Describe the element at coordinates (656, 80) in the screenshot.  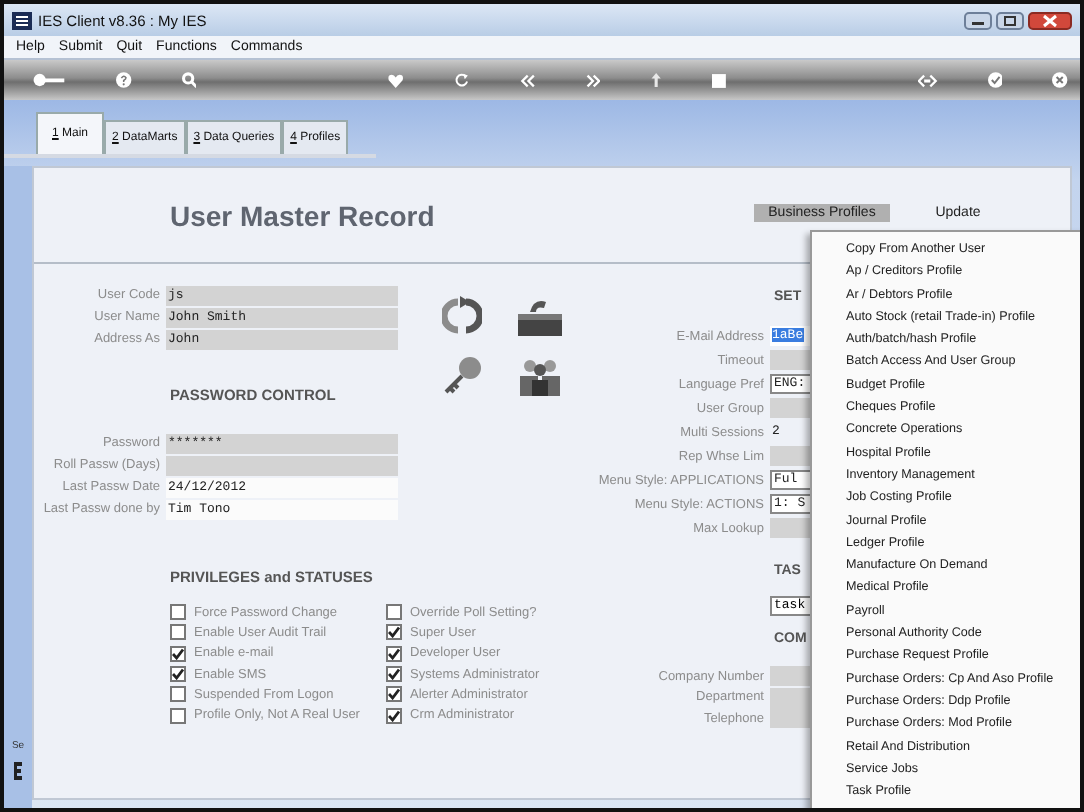
I see `up-arrow-icon` at that location.